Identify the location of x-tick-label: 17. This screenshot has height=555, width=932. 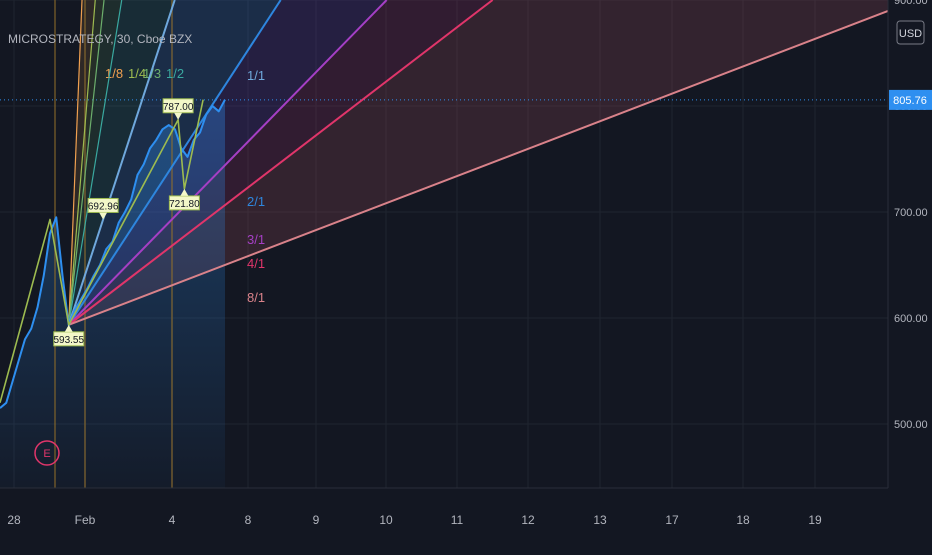
(672, 520).